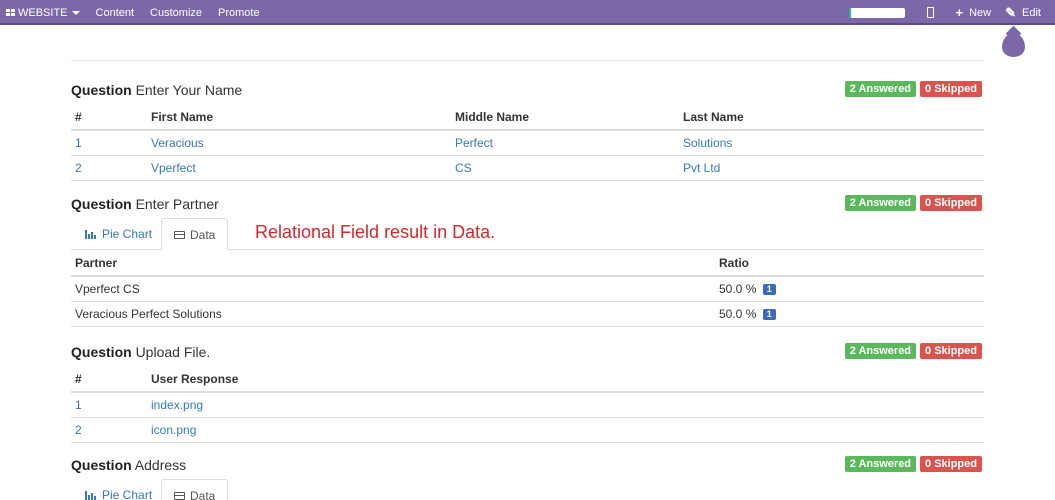  I want to click on question-text: Enter Partner, so click(177, 204).